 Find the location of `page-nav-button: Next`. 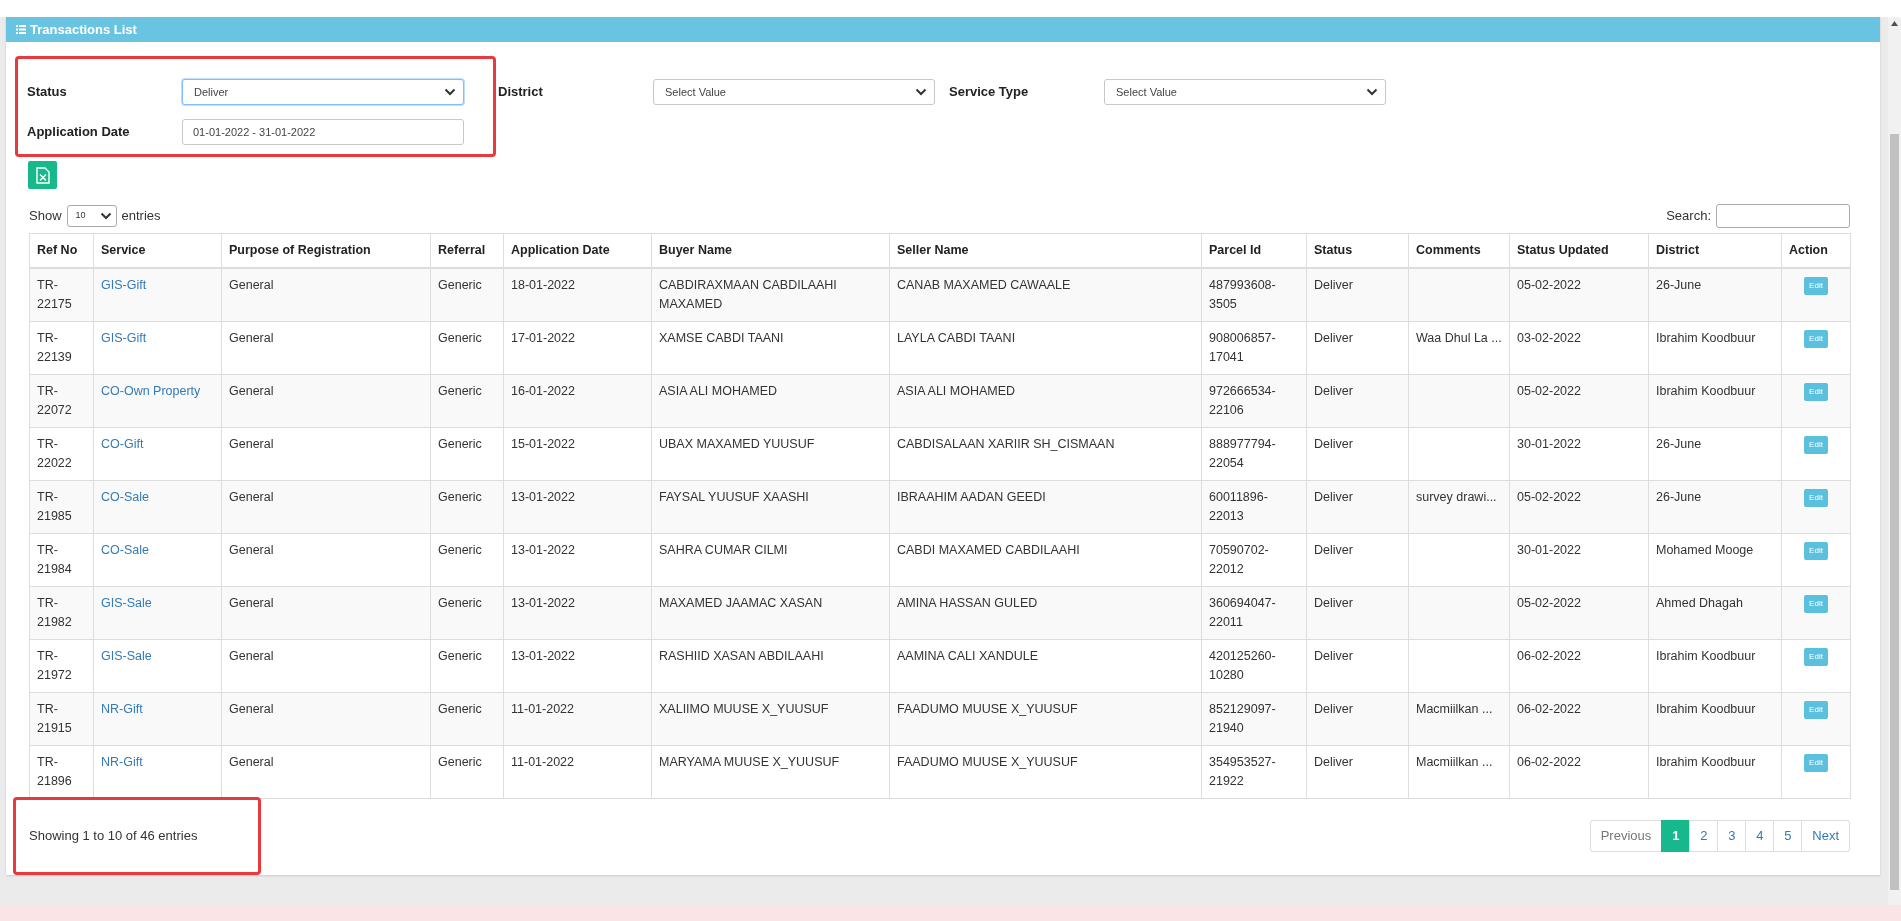

page-nav-button: Next is located at coordinates (1825, 835).